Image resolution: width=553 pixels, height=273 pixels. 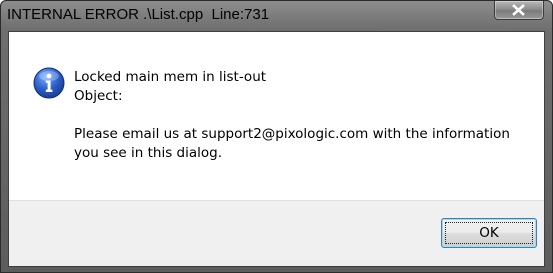 I want to click on message-line-error: Locked main mem in list-out, so click(x=170, y=77).